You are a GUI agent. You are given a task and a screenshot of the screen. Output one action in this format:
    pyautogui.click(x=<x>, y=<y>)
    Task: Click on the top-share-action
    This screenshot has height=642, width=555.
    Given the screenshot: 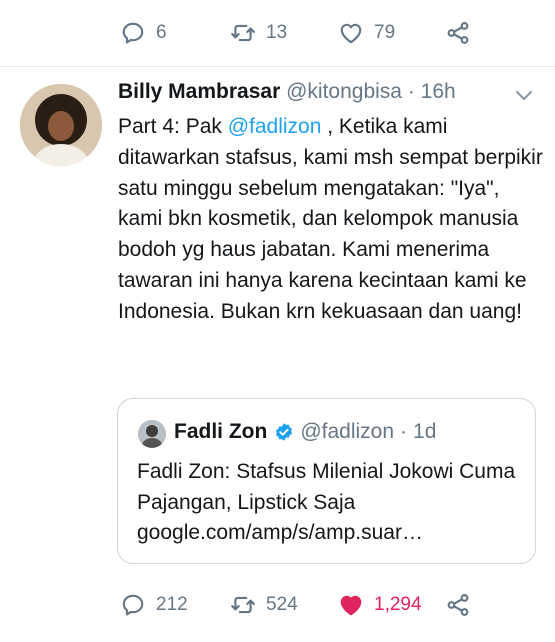 What is the action you would take?
    pyautogui.click(x=458, y=33)
    